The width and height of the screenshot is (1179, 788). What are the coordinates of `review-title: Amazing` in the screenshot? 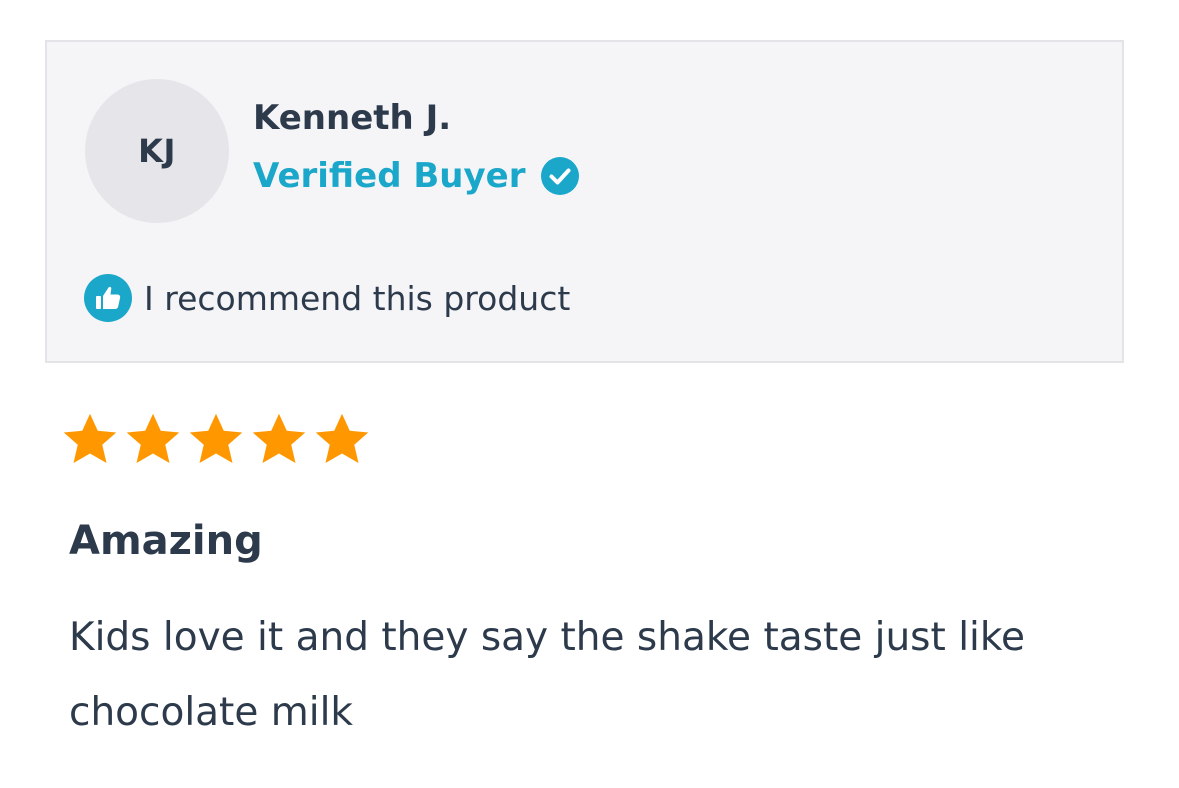 It's located at (166, 541).